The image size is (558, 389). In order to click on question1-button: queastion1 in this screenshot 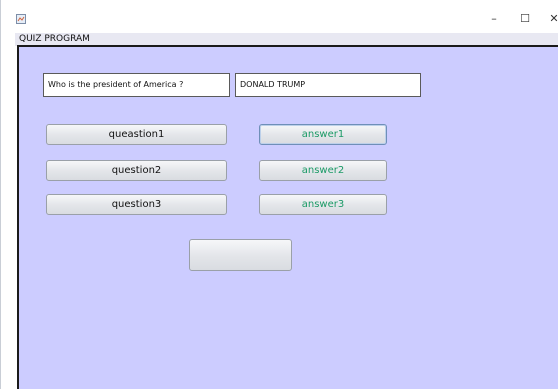, I will do `click(136, 134)`.